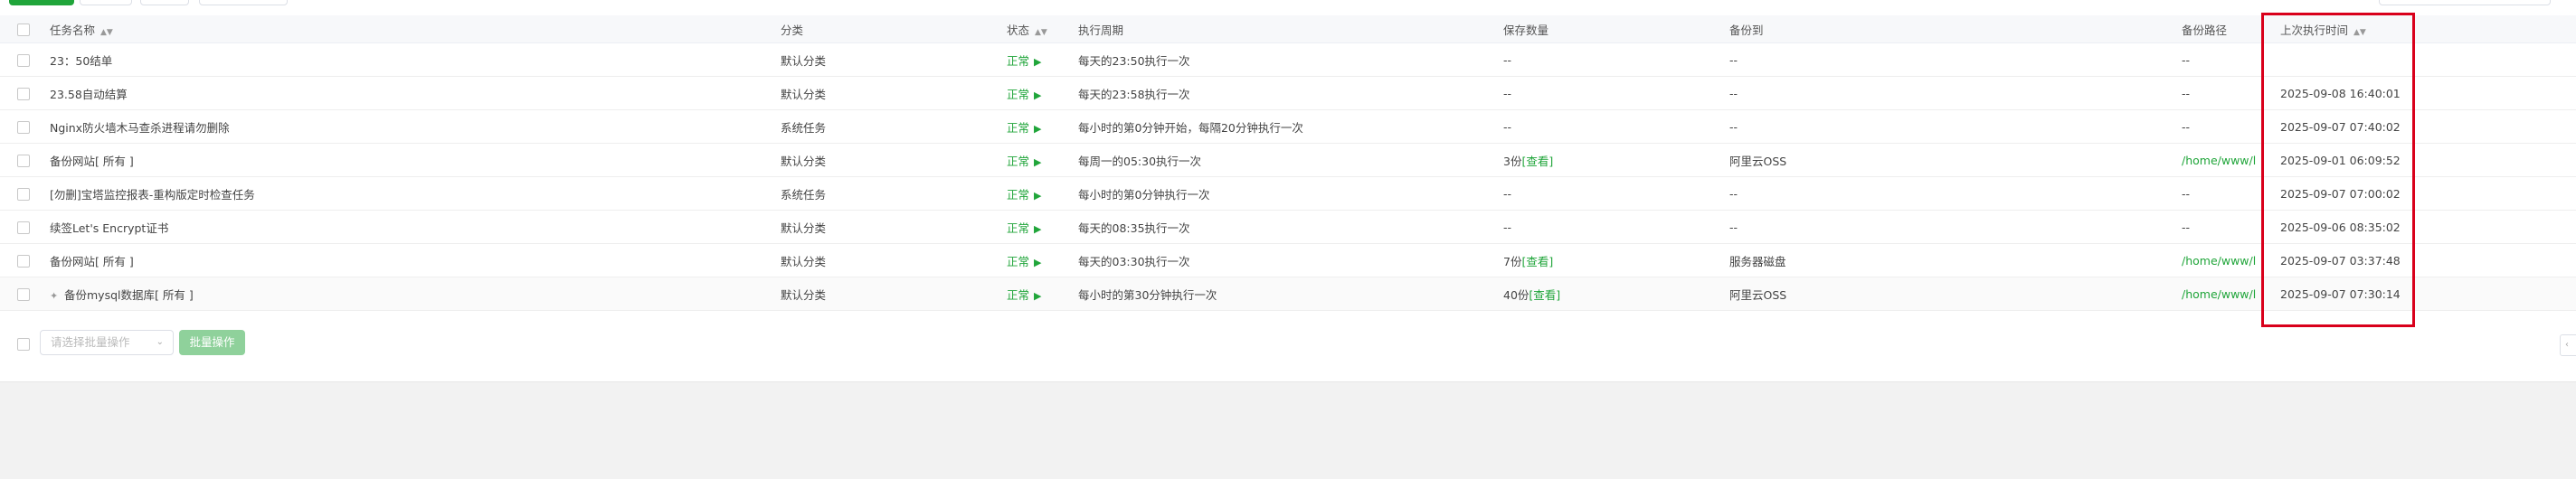 The height and width of the screenshot is (479, 2576). Describe the element at coordinates (2465, 2) in the screenshot. I see `search-input` at that location.